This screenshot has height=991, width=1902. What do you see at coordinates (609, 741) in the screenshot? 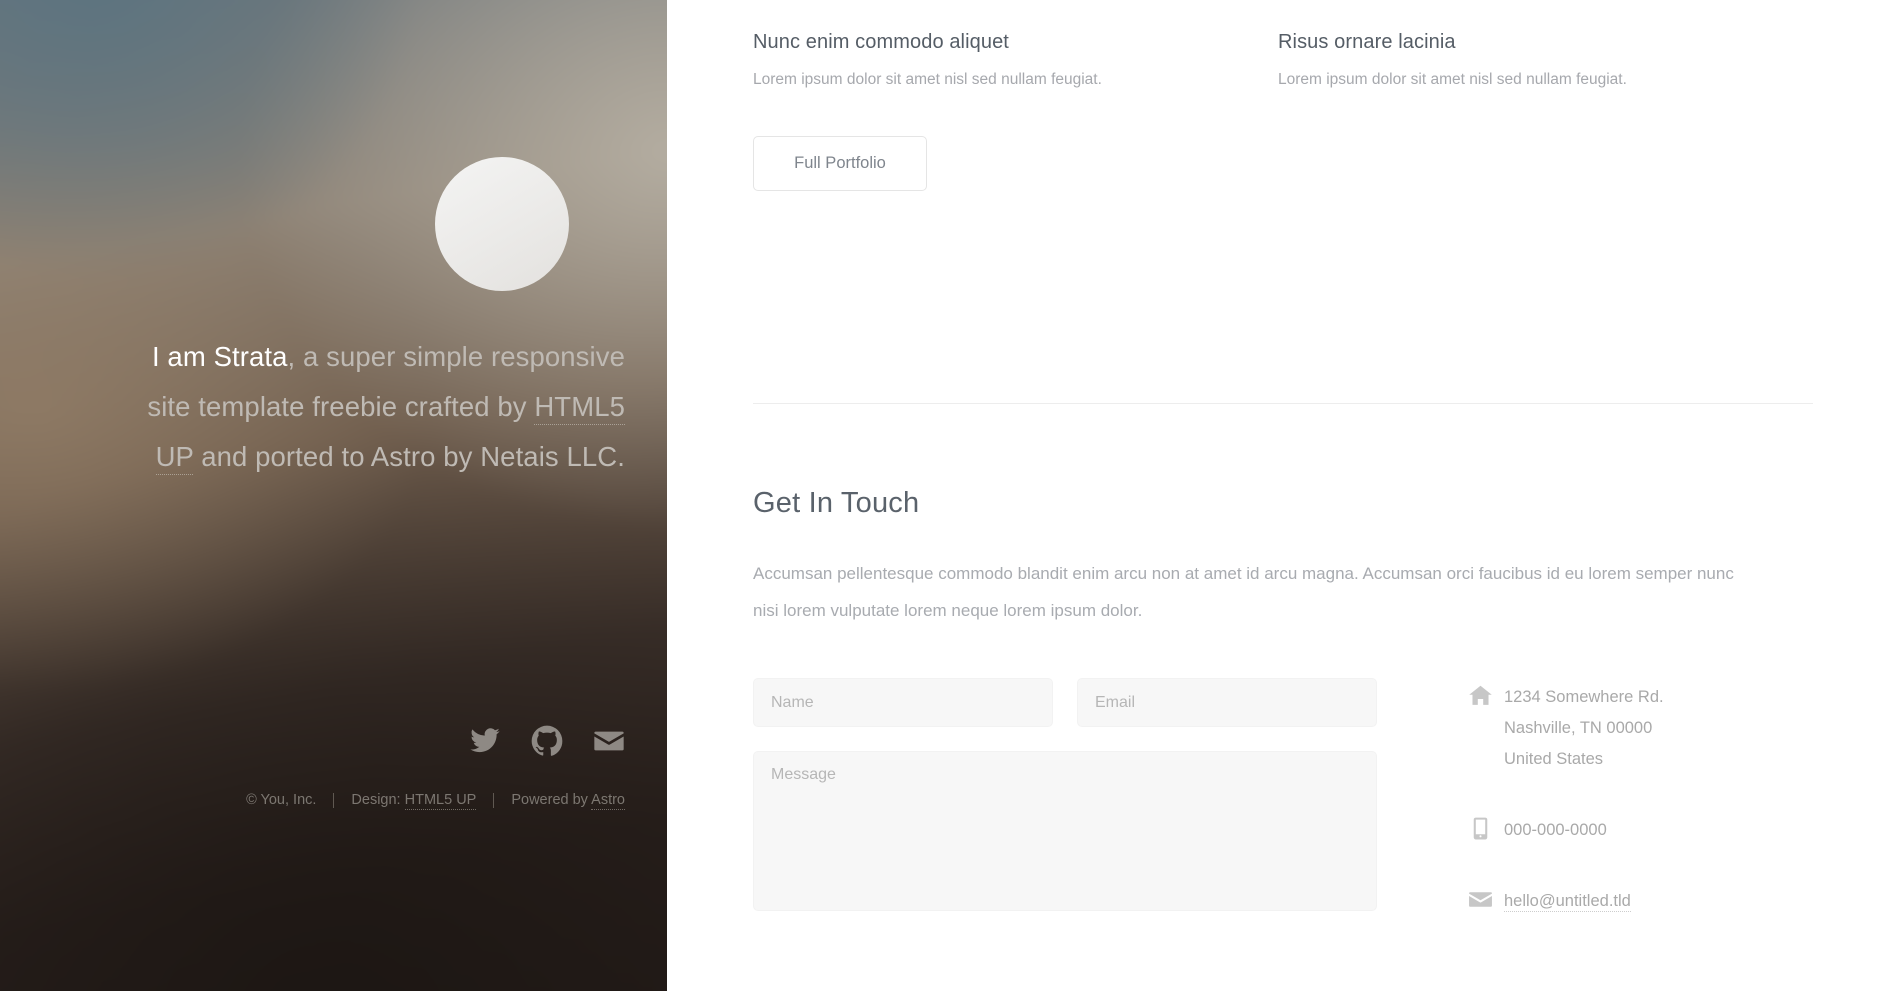
I see `email-icon` at bounding box center [609, 741].